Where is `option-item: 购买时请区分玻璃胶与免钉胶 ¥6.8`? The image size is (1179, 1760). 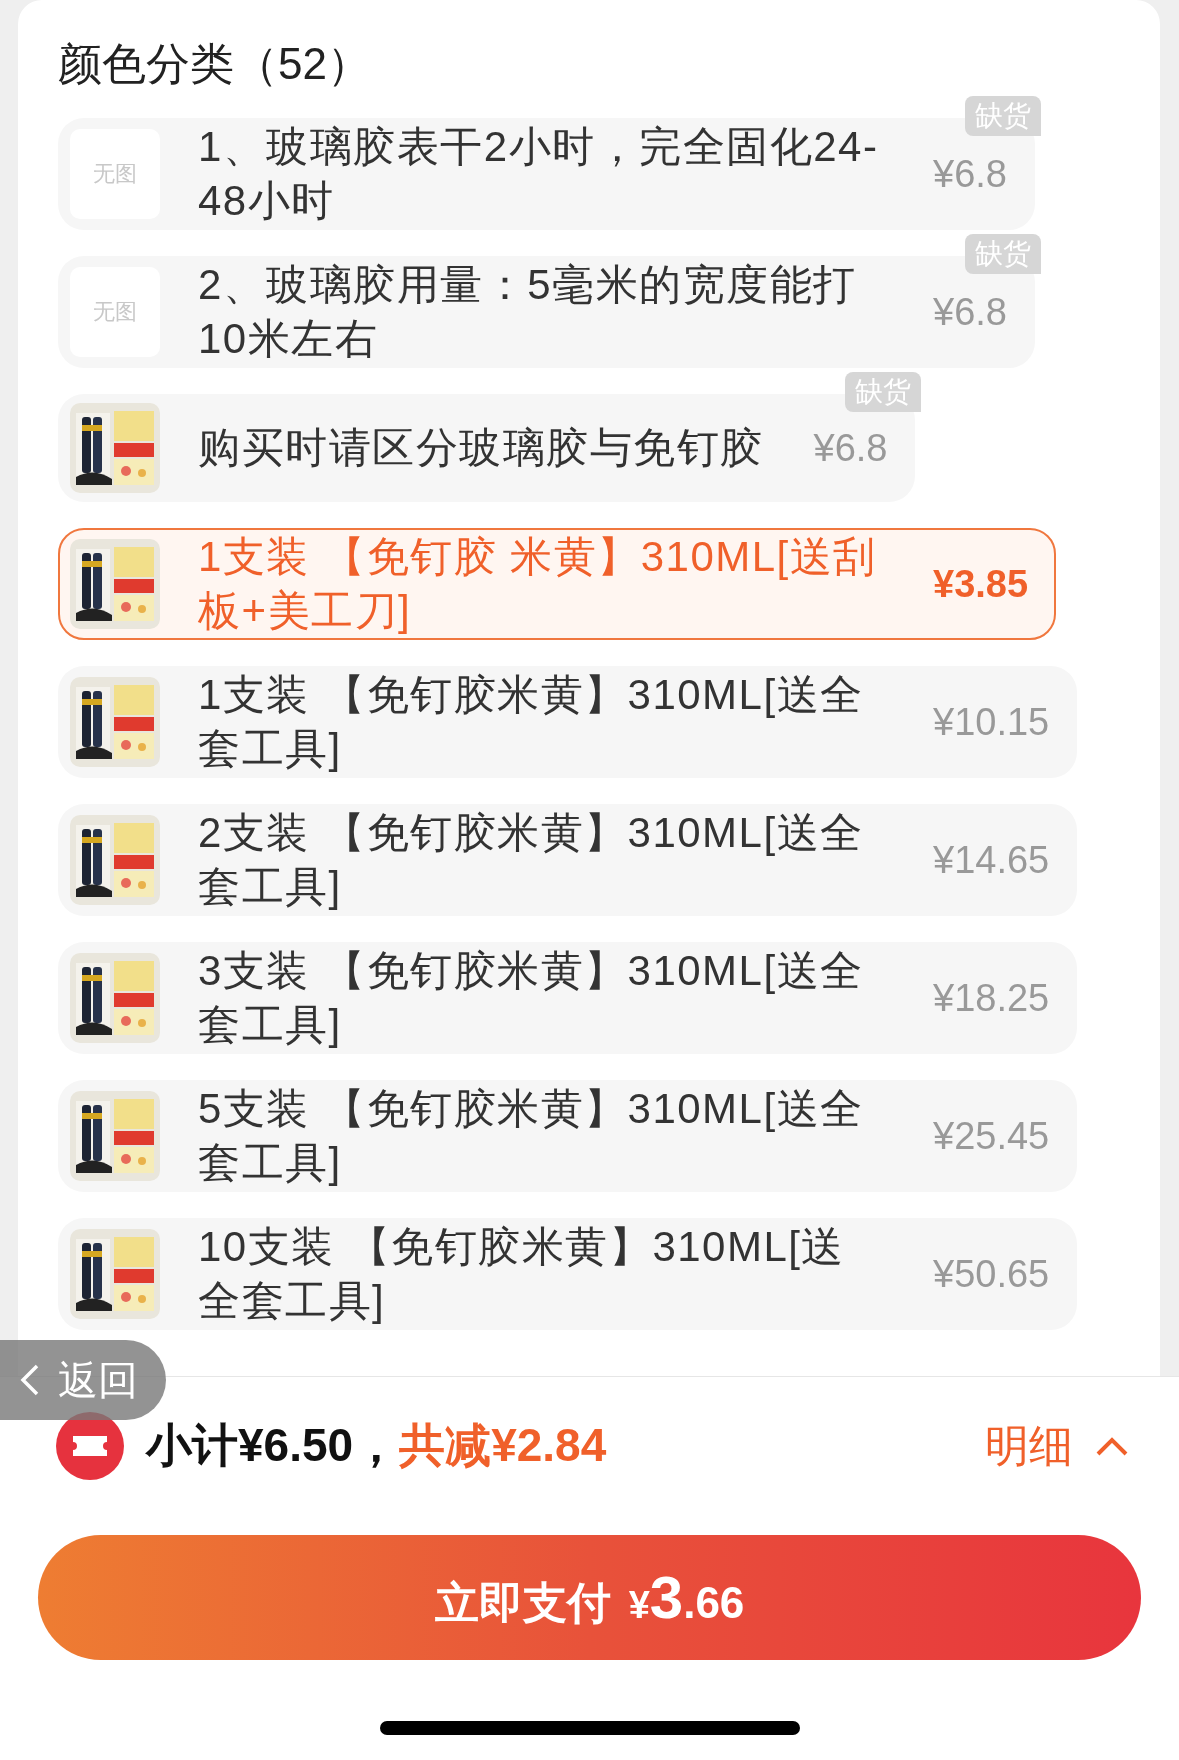
option-item: 购买时请区分玻璃胶与免钉胶 ¥6.8 is located at coordinates (487, 448).